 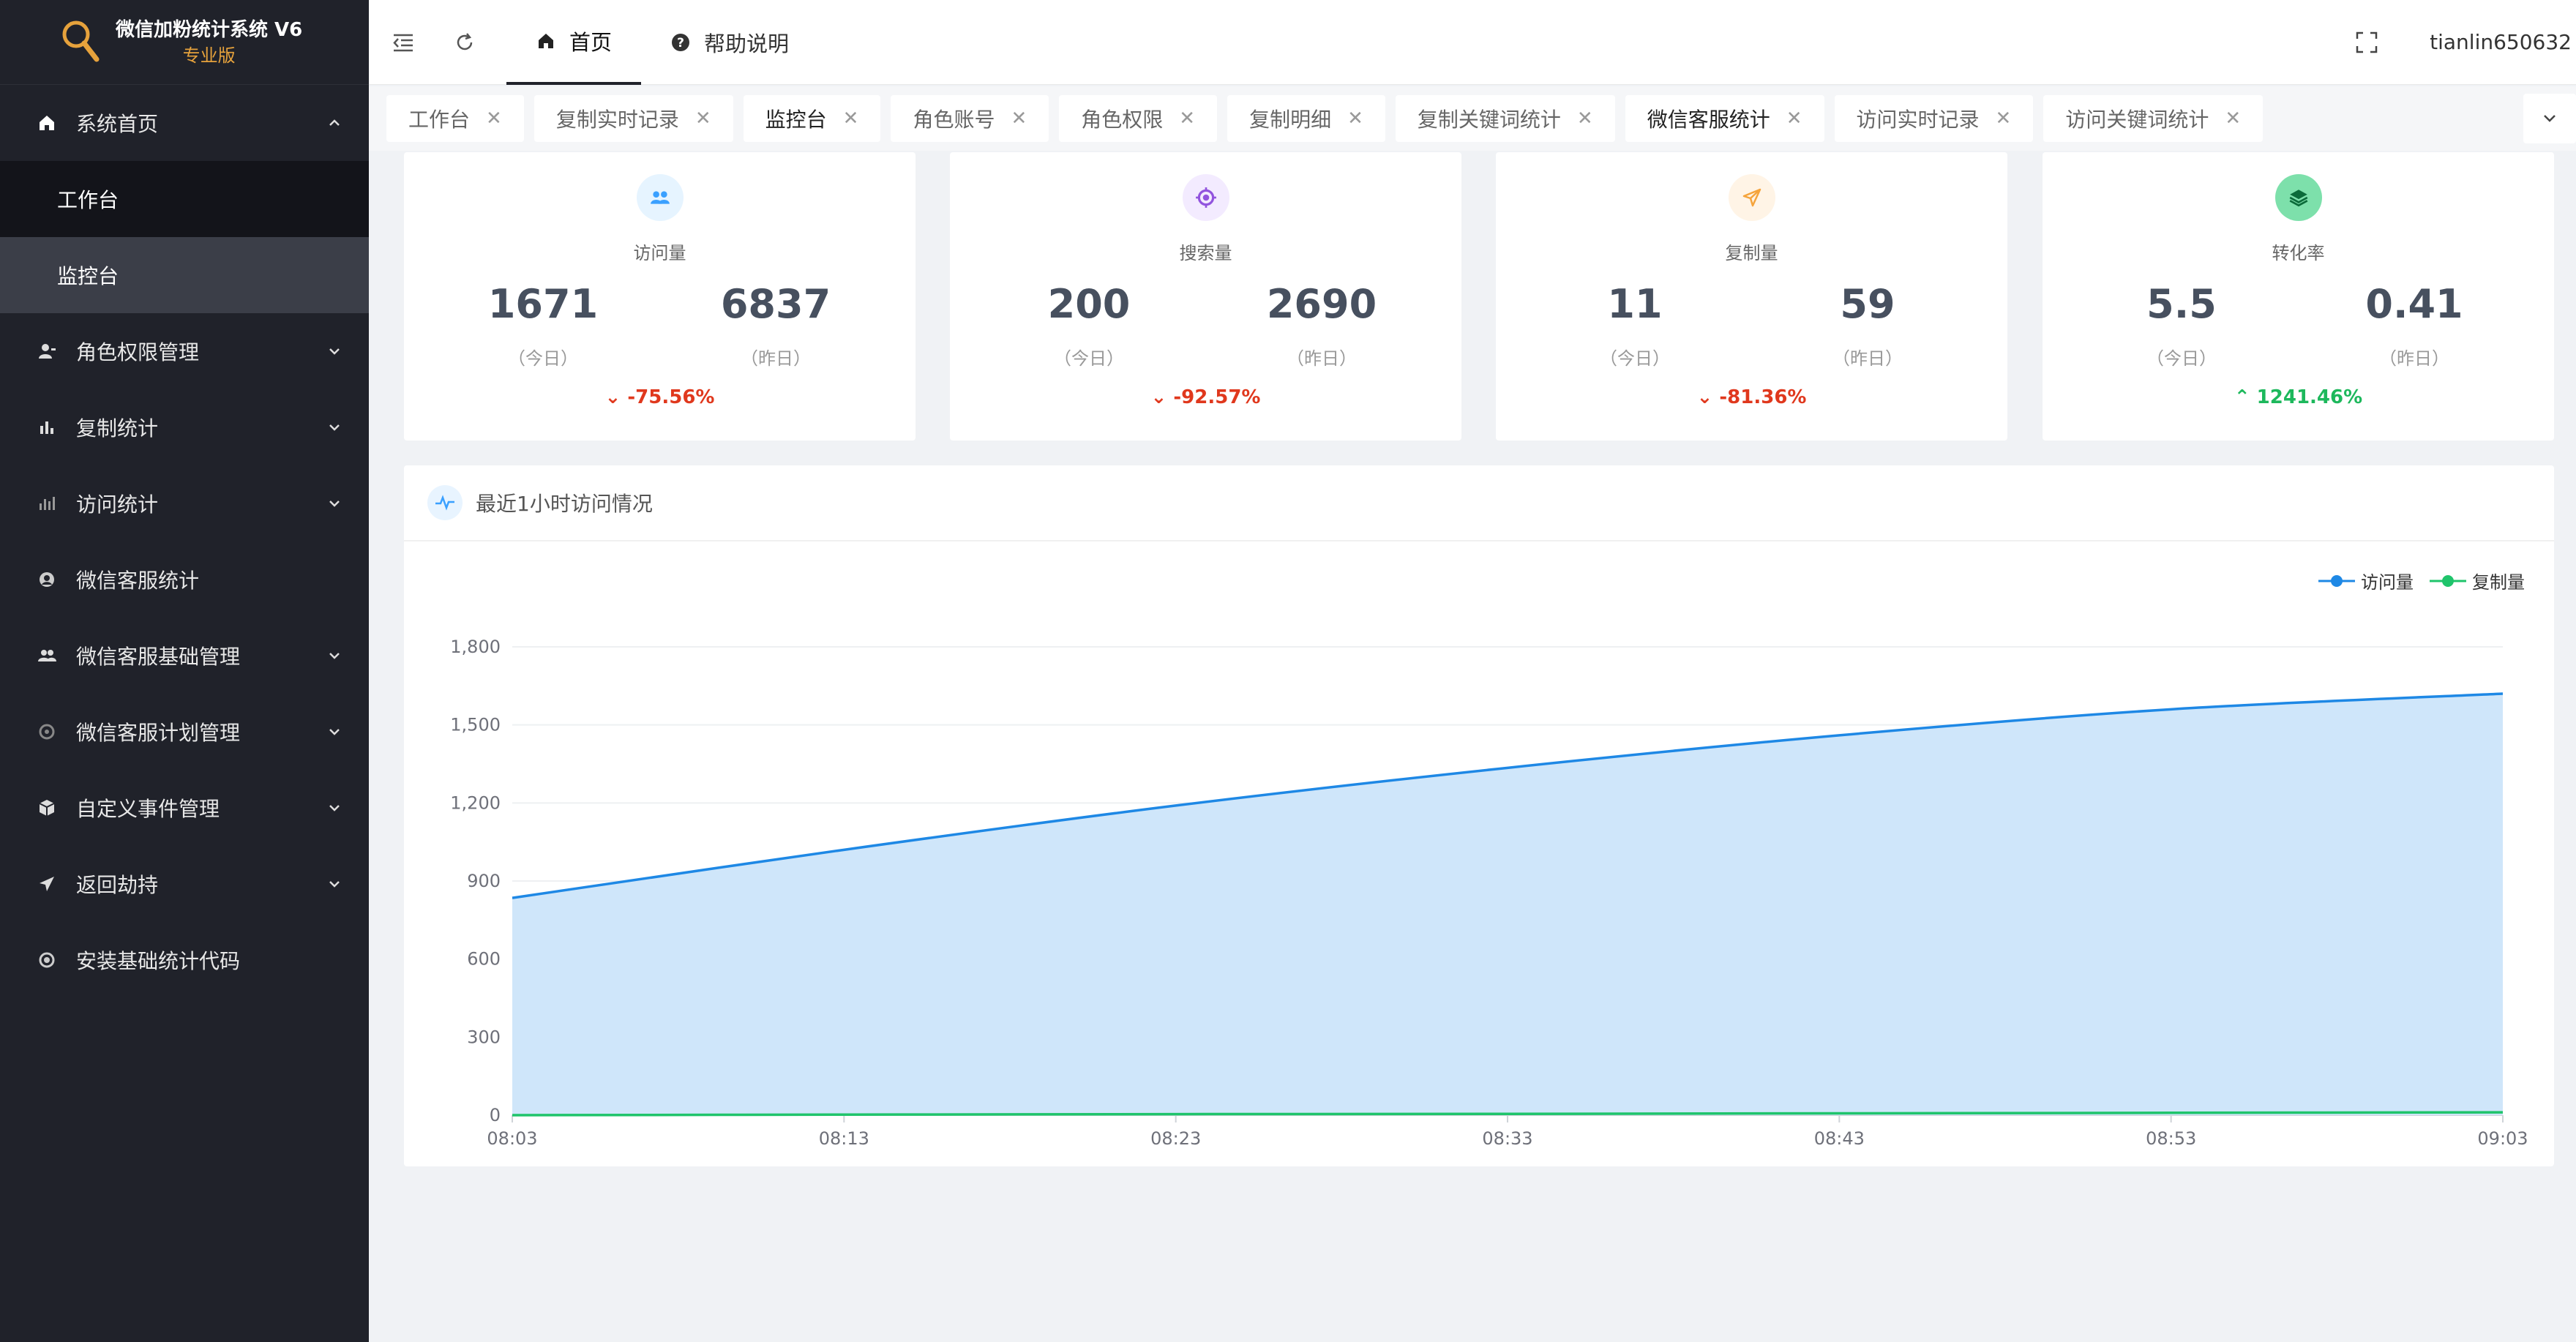 What do you see at coordinates (659, 397) in the screenshot?
I see `stat-change: ⌄ -75.56%` at bounding box center [659, 397].